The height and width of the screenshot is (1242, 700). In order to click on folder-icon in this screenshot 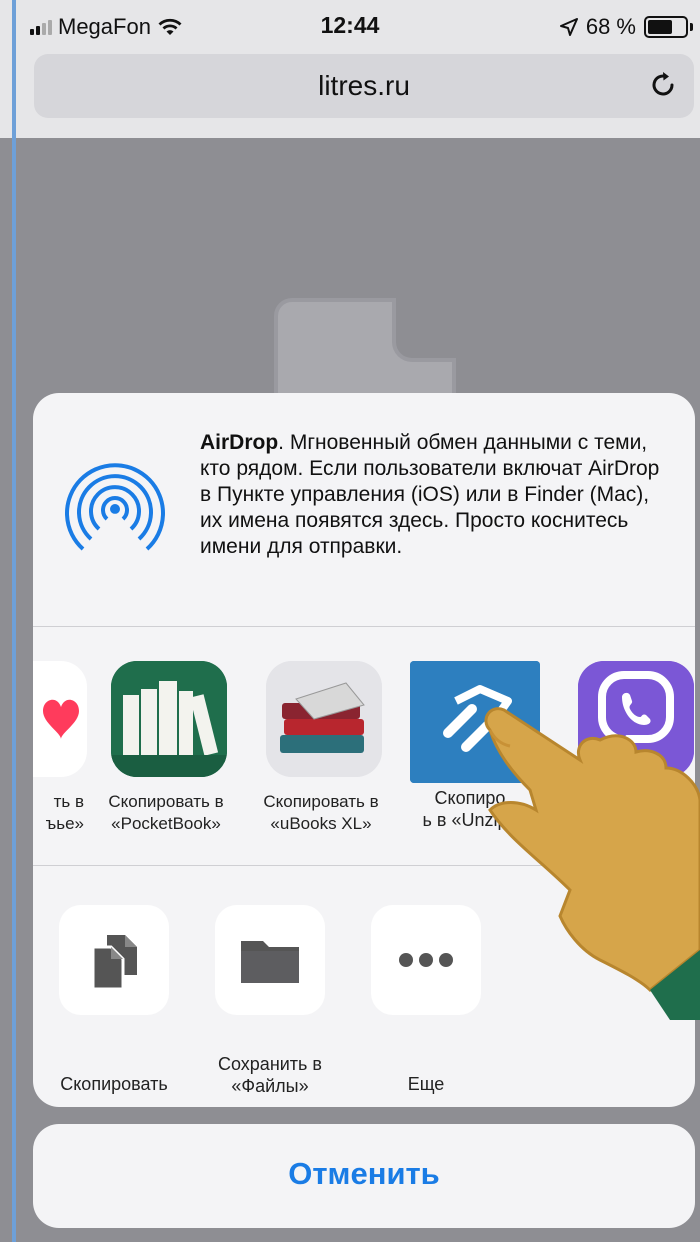, I will do `click(270, 962)`.